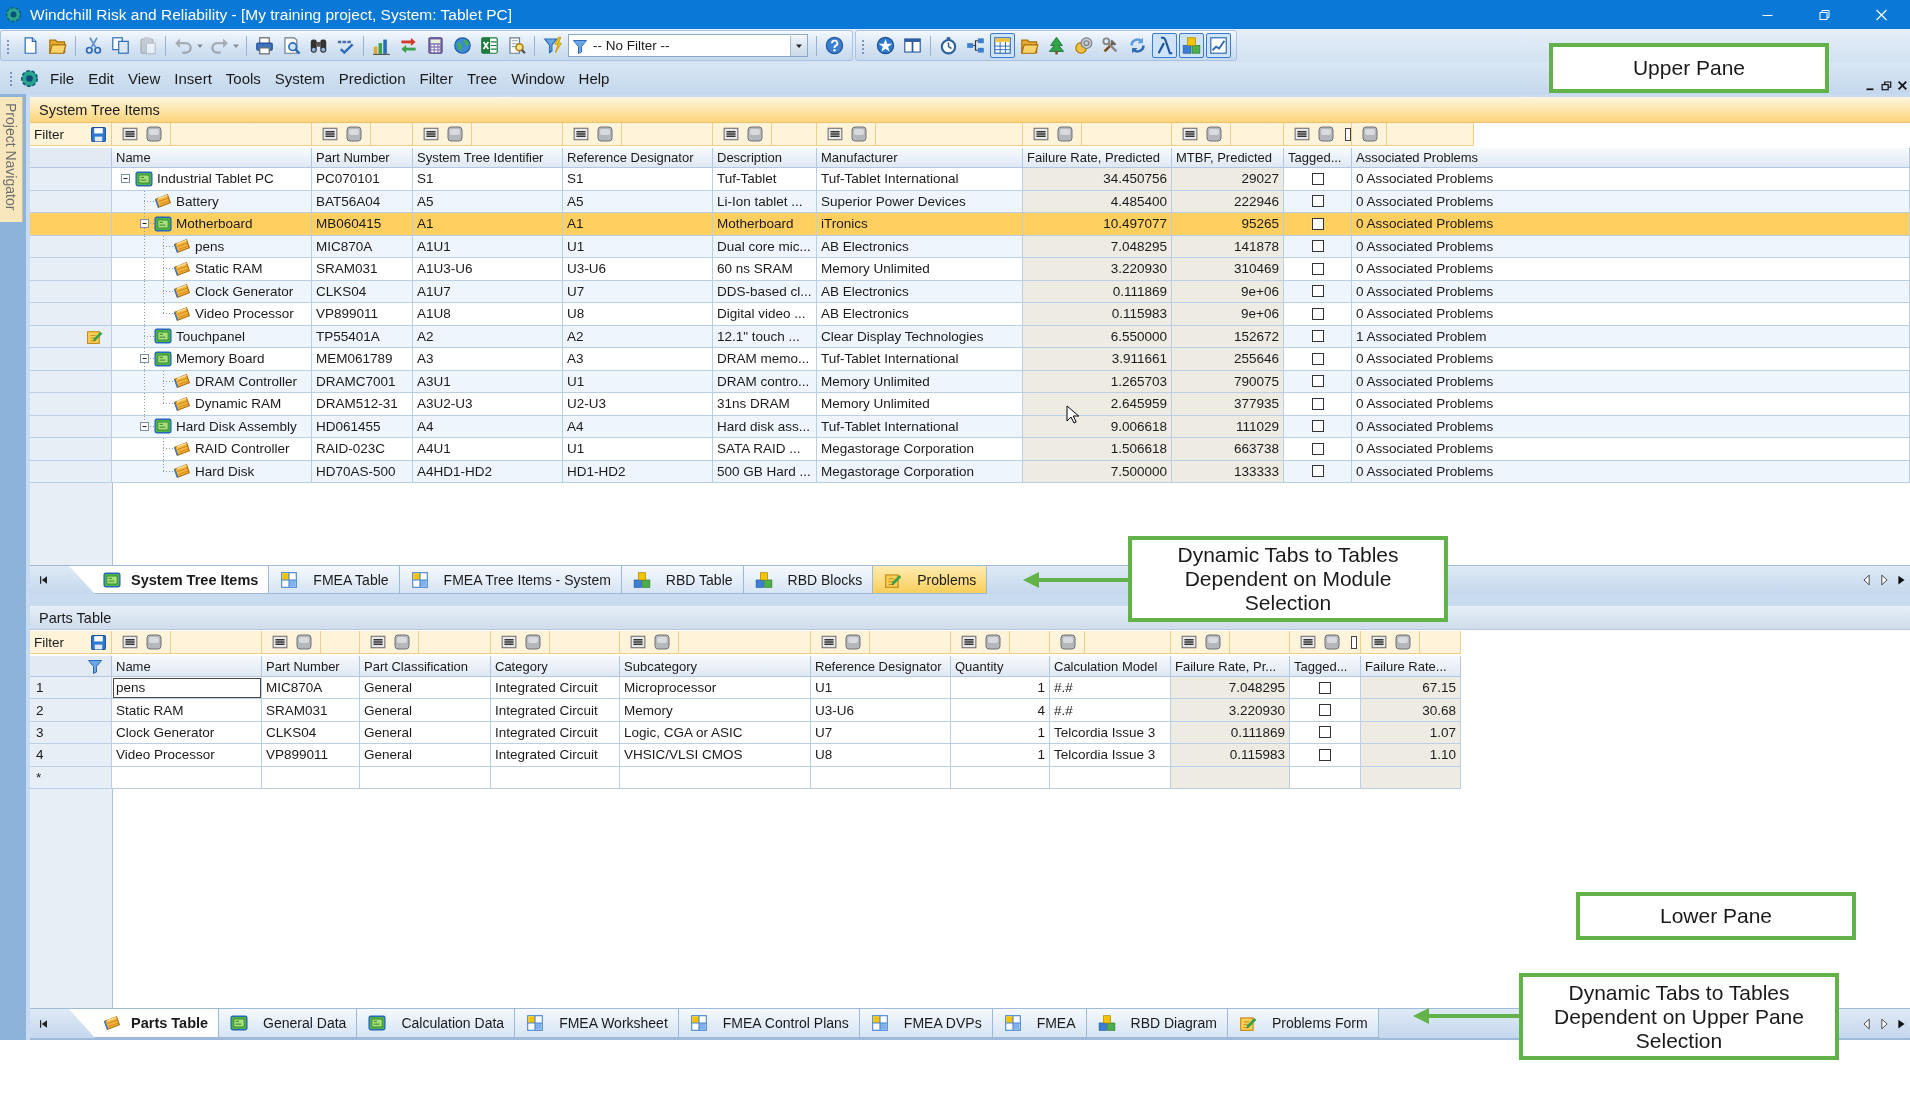 The height and width of the screenshot is (1105, 1910). Describe the element at coordinates (11, 160) in the screenshot. I see `side-tab: Project Navigator` at that location.